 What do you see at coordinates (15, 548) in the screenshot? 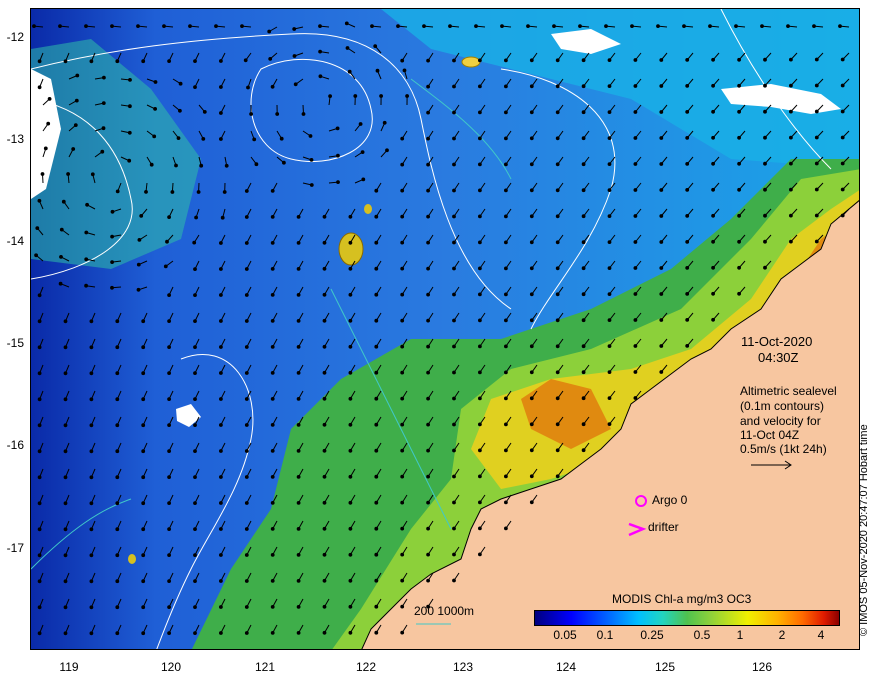
I see `lat-label: -17` at bounding box center [15, 548].